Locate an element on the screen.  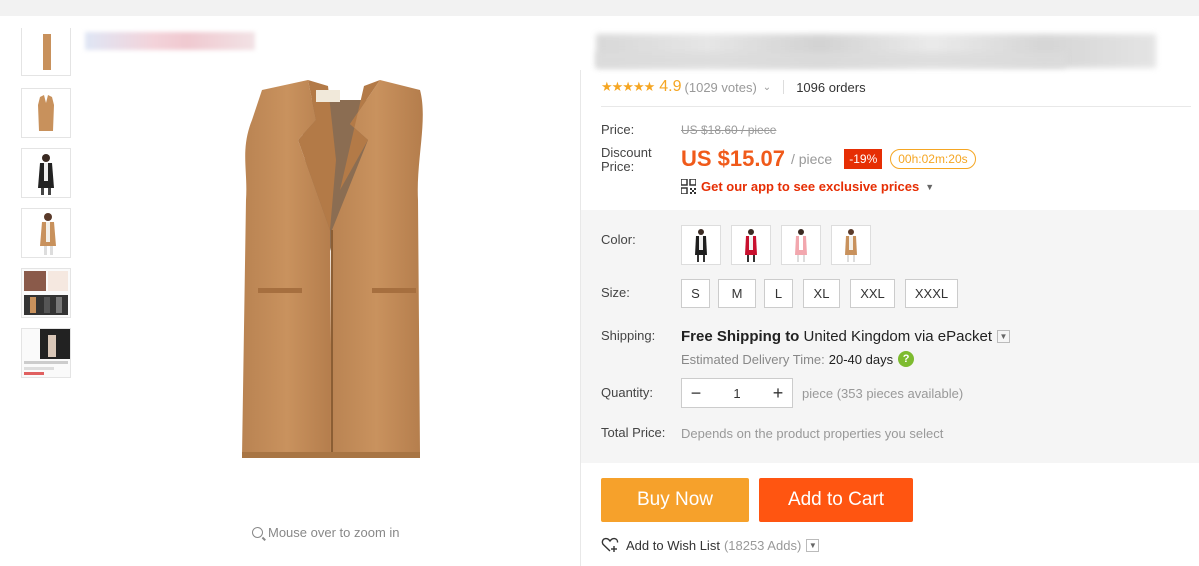
thumbnail-gallery is located at coordinates (46, 208).